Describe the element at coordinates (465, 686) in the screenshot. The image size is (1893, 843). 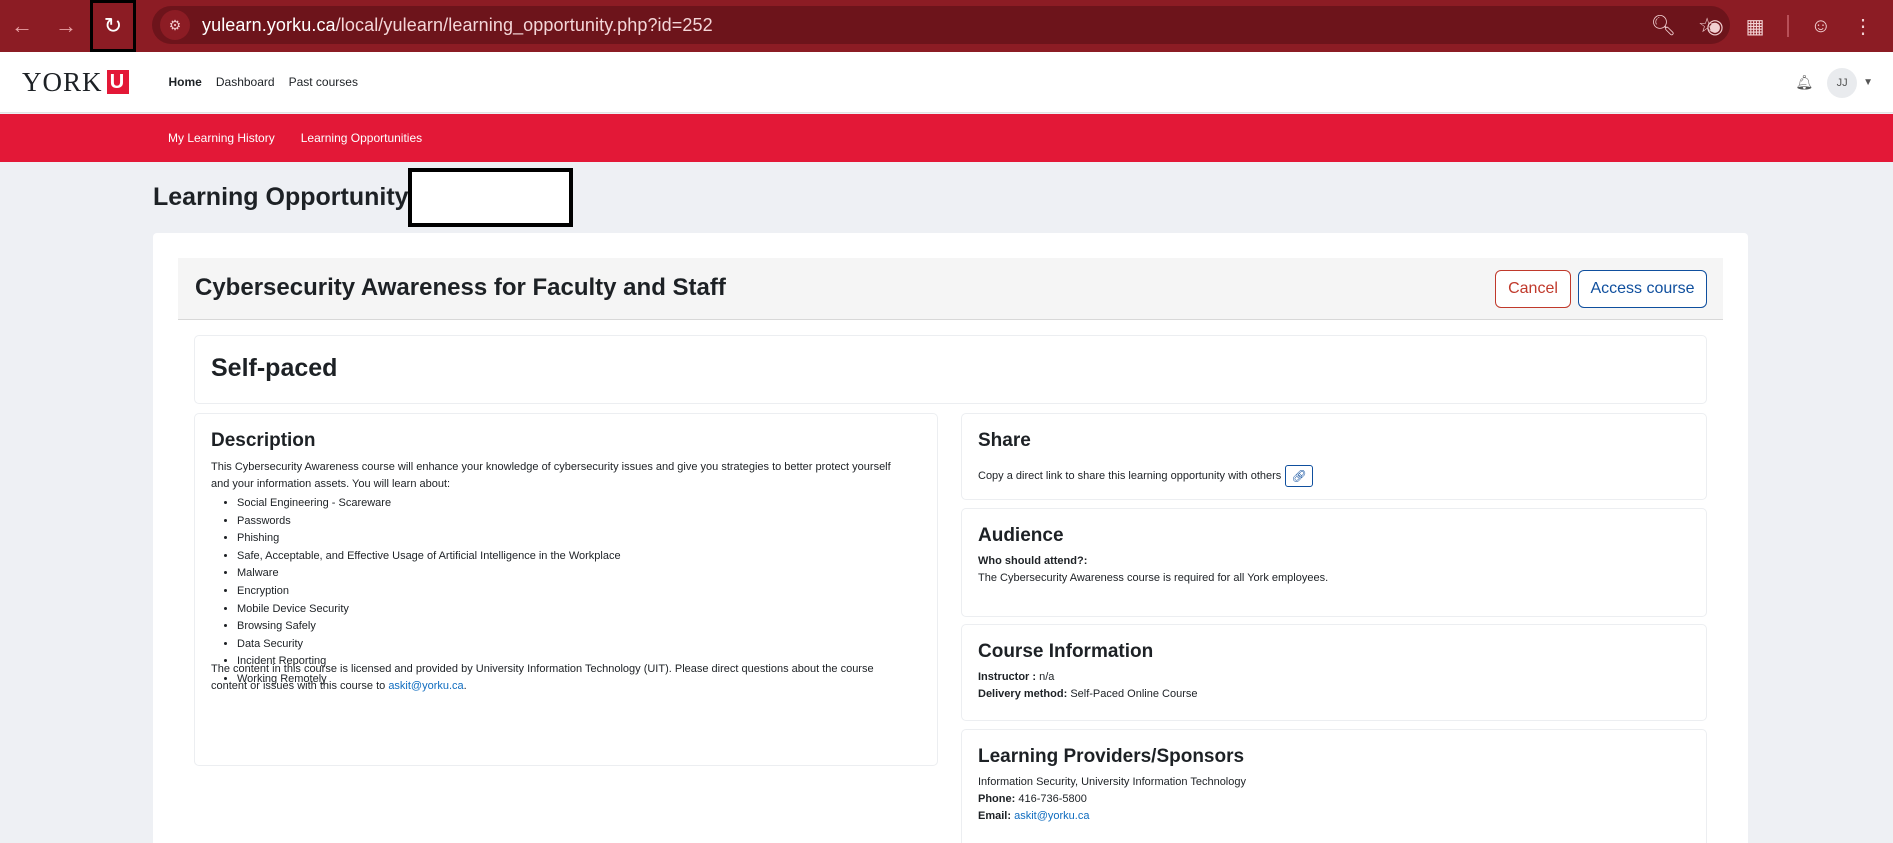
I see `outro-end: .` at that location.